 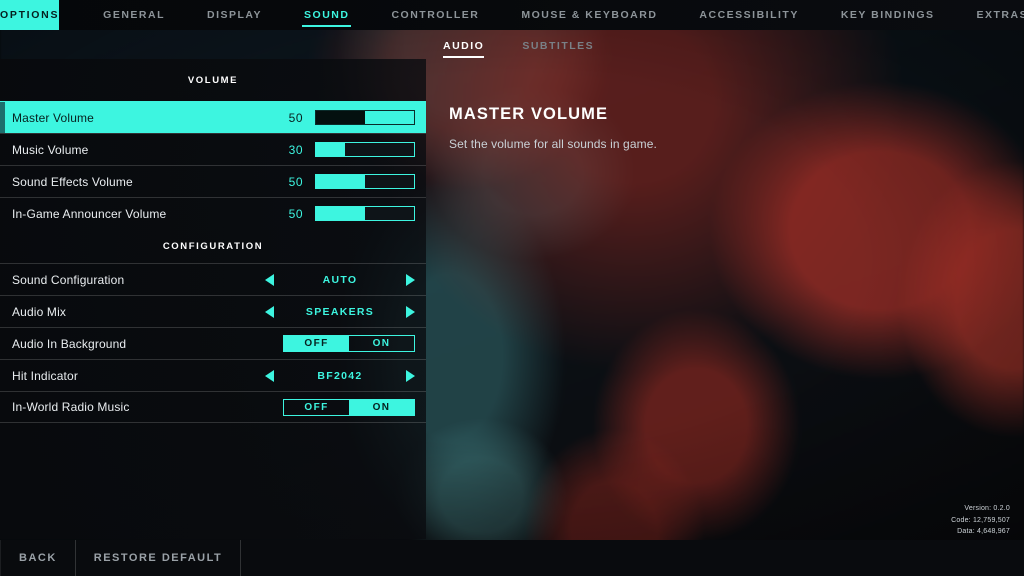 I want to click on bottom-bar-spacer, so click(x=632, y=558).